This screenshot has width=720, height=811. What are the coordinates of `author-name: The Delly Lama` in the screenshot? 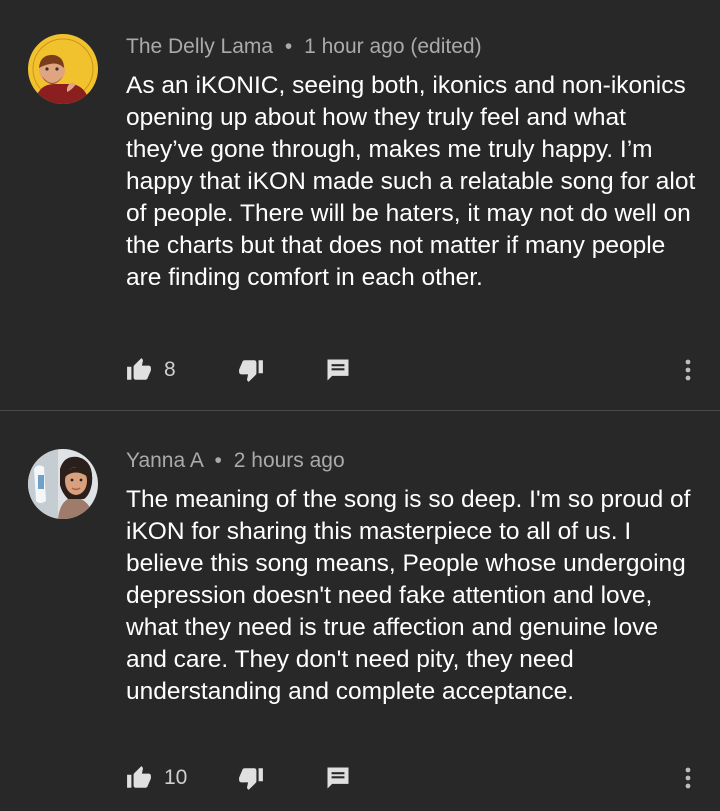 It's located at (199, 46).